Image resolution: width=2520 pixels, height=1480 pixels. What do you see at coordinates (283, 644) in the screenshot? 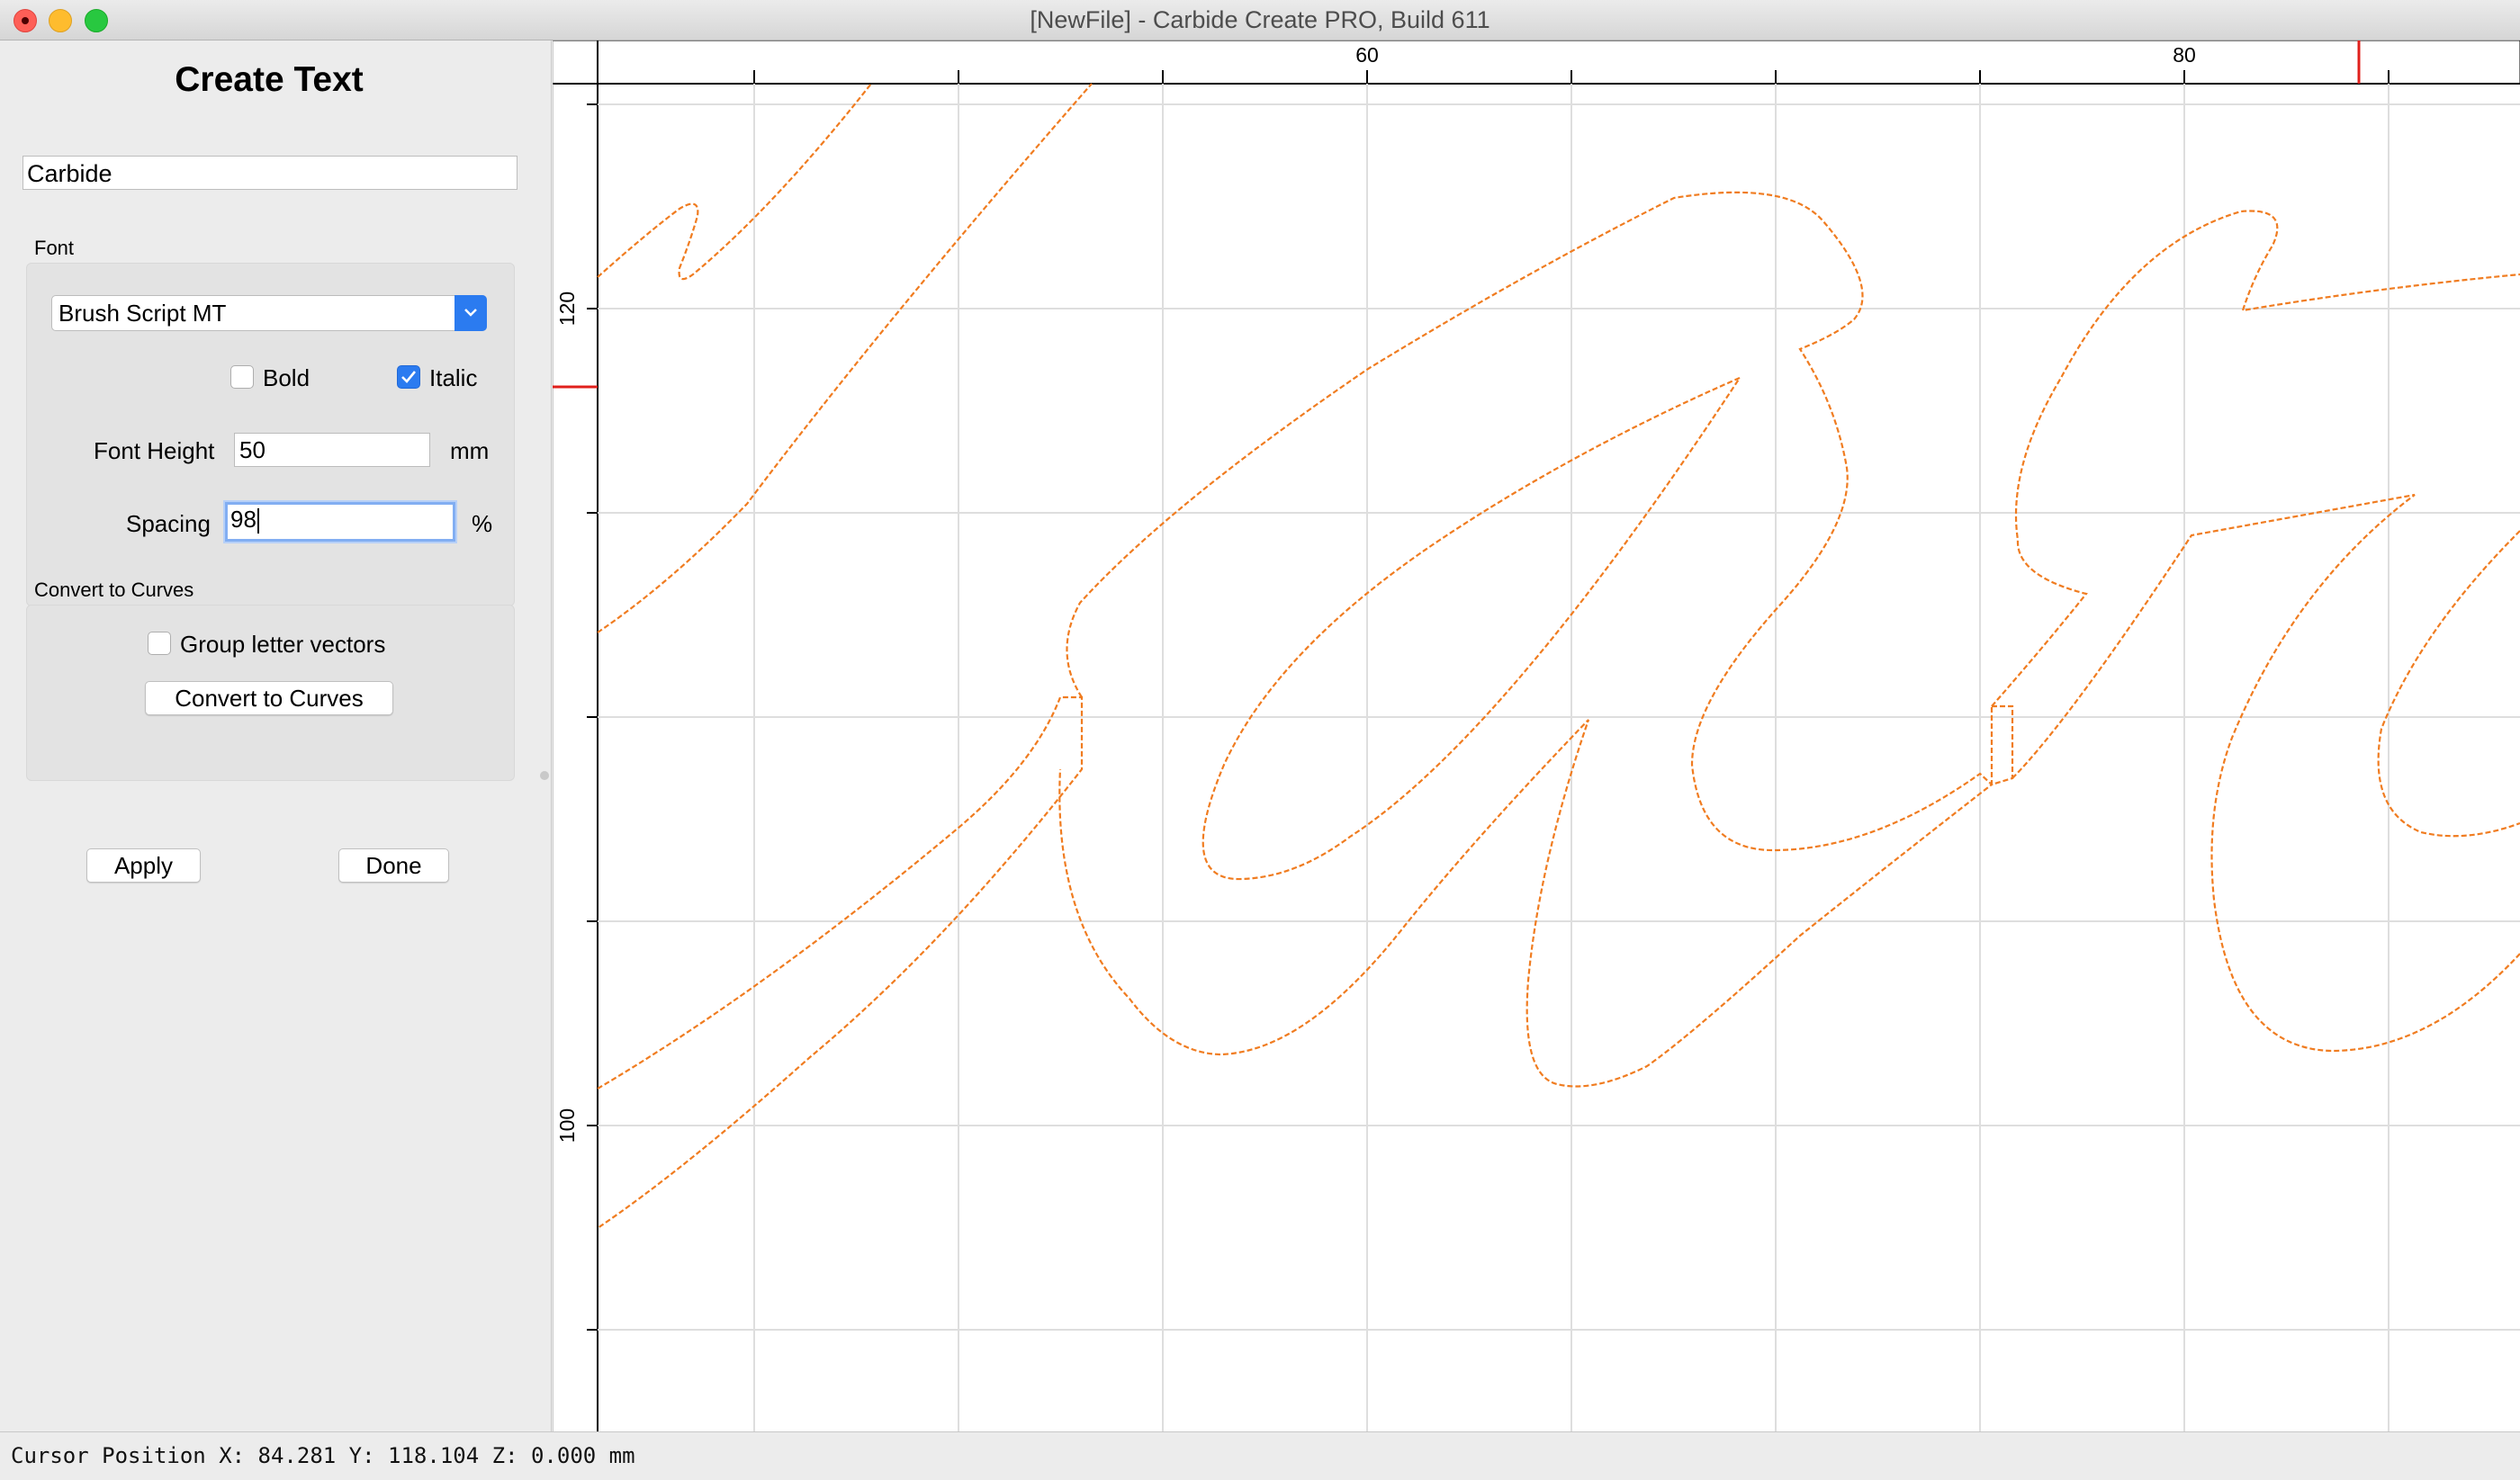
I see `group-letter-vectors-label: Group letter vectors` at bounding box center [283, 644].